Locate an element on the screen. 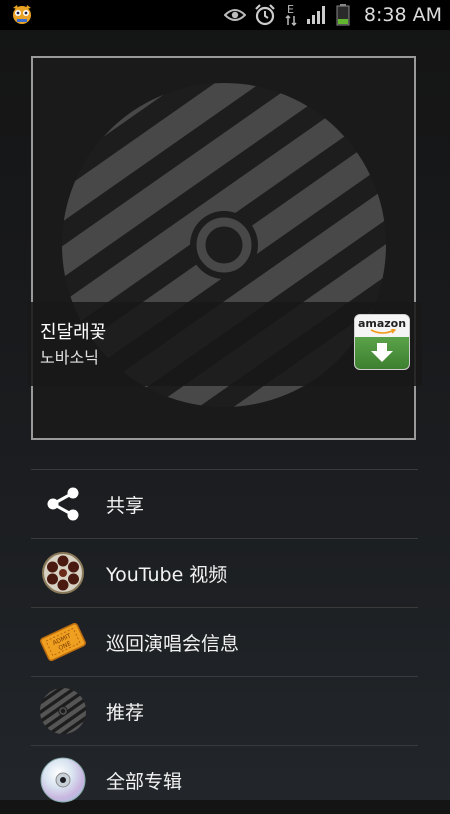 Image resolution: width=450 pixels, height=814 pixels. alarm-clock-icon is located at coordinates (265, 15).